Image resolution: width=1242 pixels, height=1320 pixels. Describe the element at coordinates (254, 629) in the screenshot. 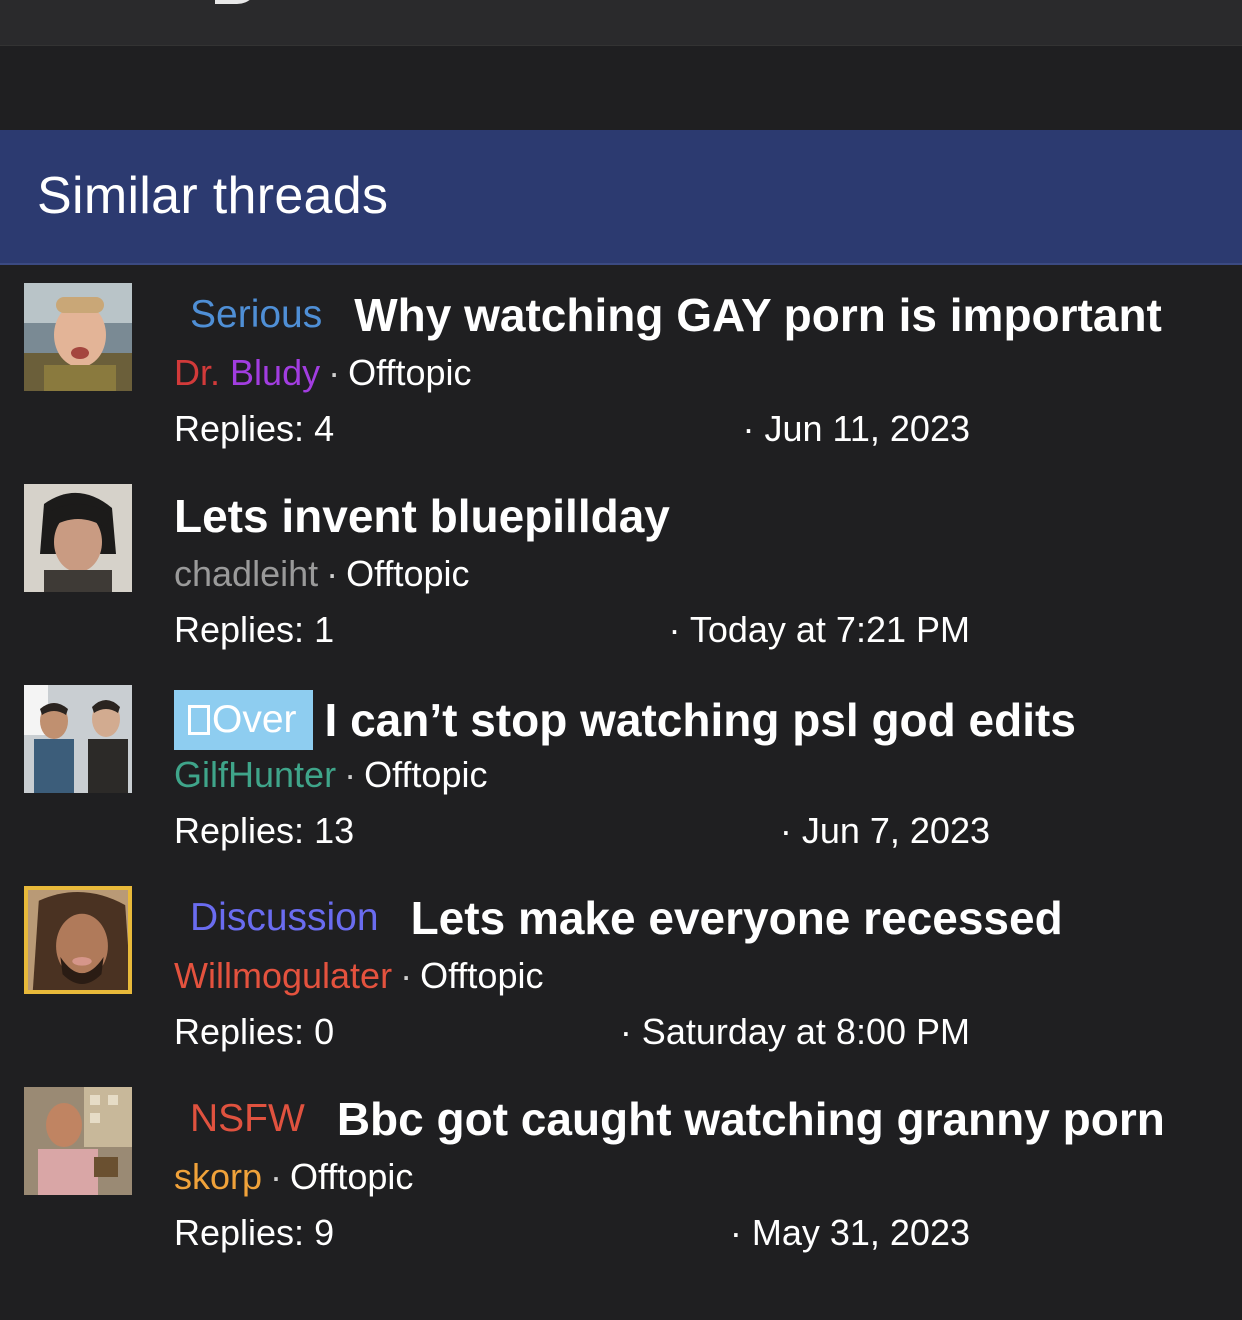

I see `replies-count: Replies: 1` at that location.